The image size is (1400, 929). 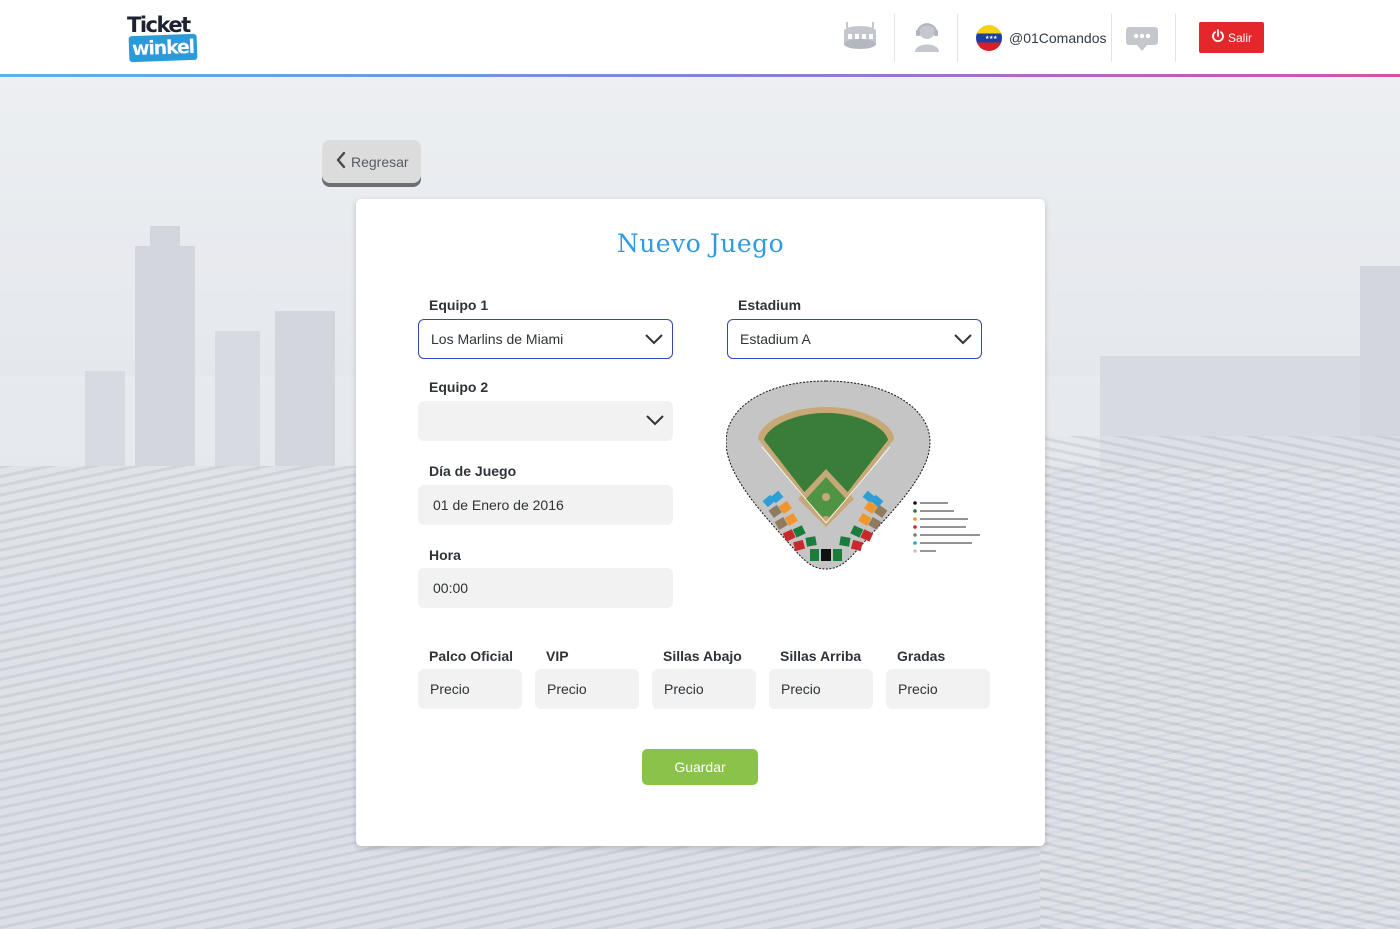 I want to click on date-label: Día de Juego, so click(x=473, y=471).